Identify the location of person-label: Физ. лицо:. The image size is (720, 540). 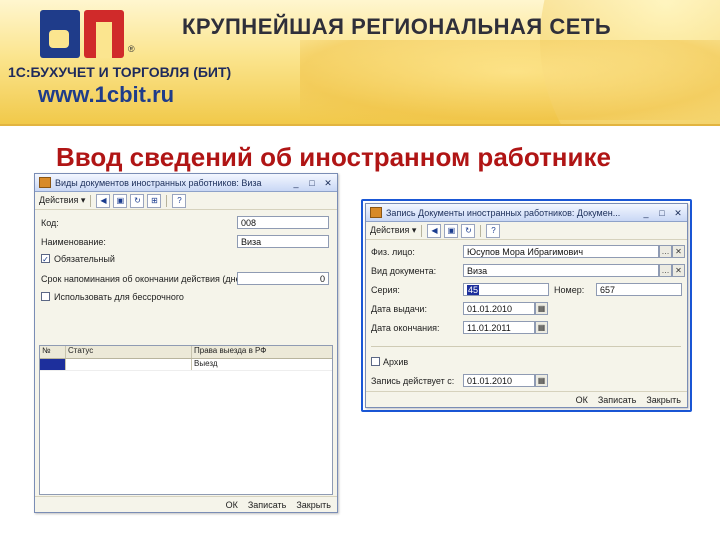
(393, 252).